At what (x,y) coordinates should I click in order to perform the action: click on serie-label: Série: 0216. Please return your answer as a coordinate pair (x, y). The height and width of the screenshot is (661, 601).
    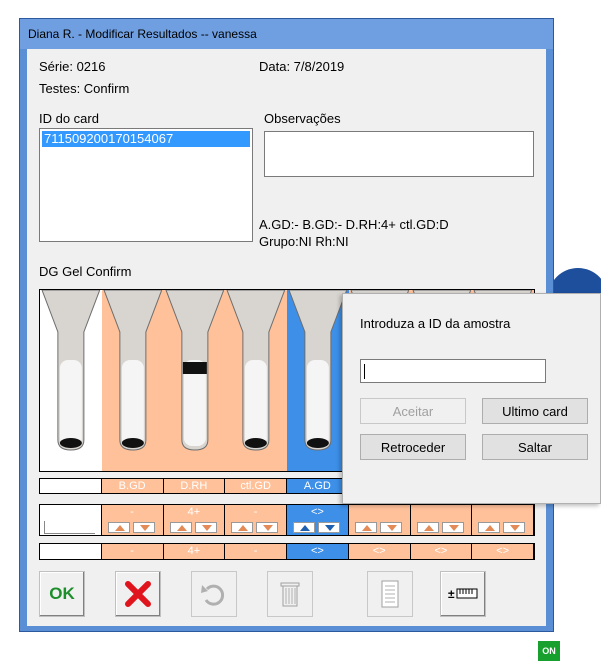
    Looking at the image, I should click on (72, 66).